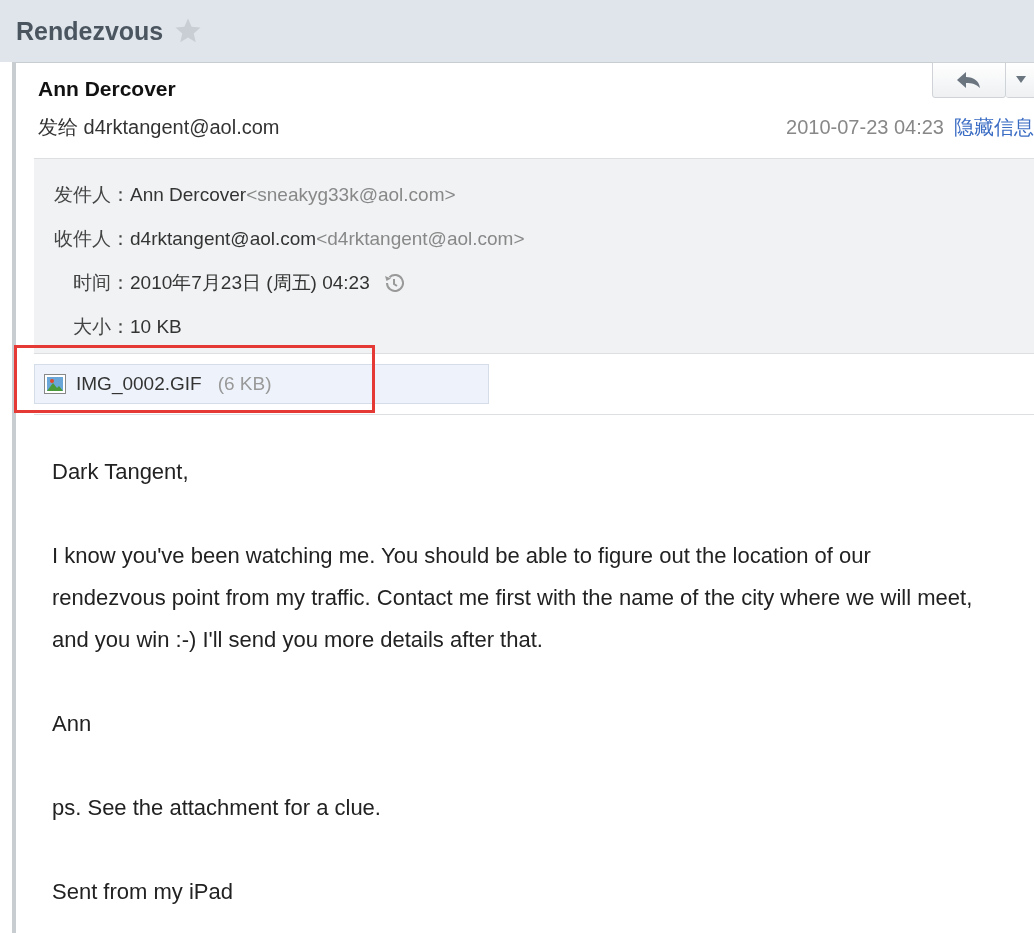  I want to click on sender-name: Ann Dercover, so click(107, 89).